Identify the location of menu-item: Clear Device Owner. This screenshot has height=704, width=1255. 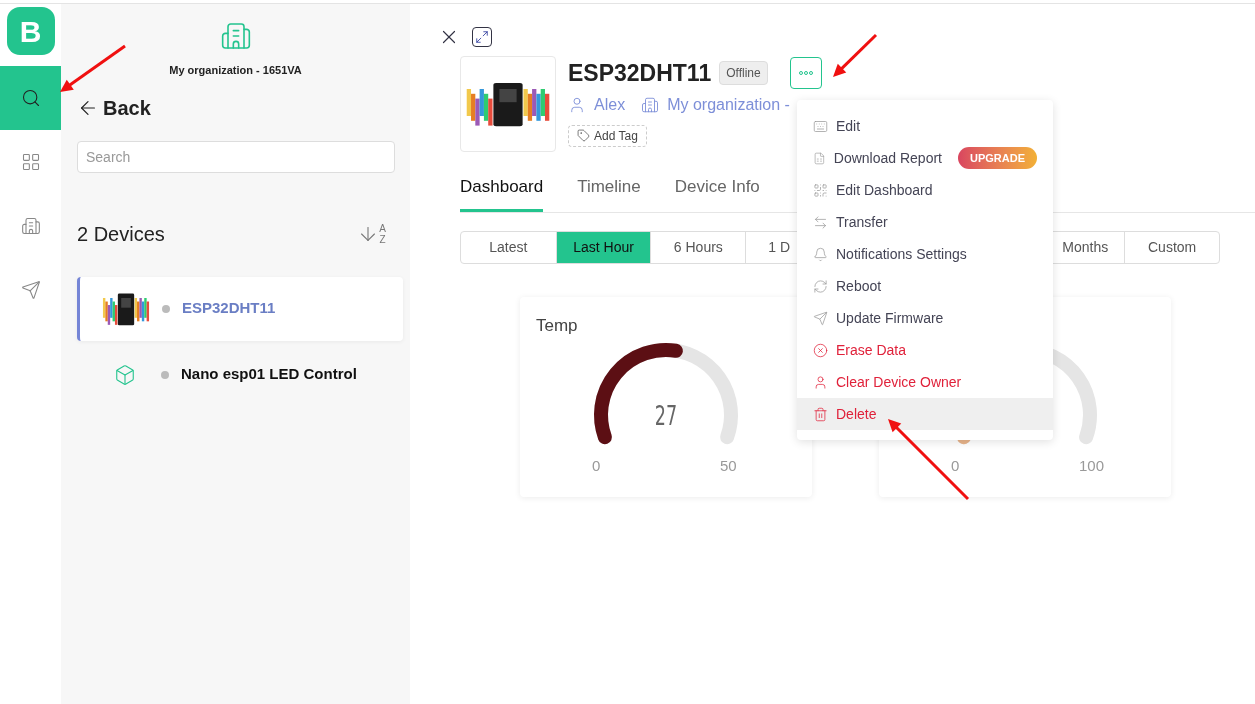
(925, 382).